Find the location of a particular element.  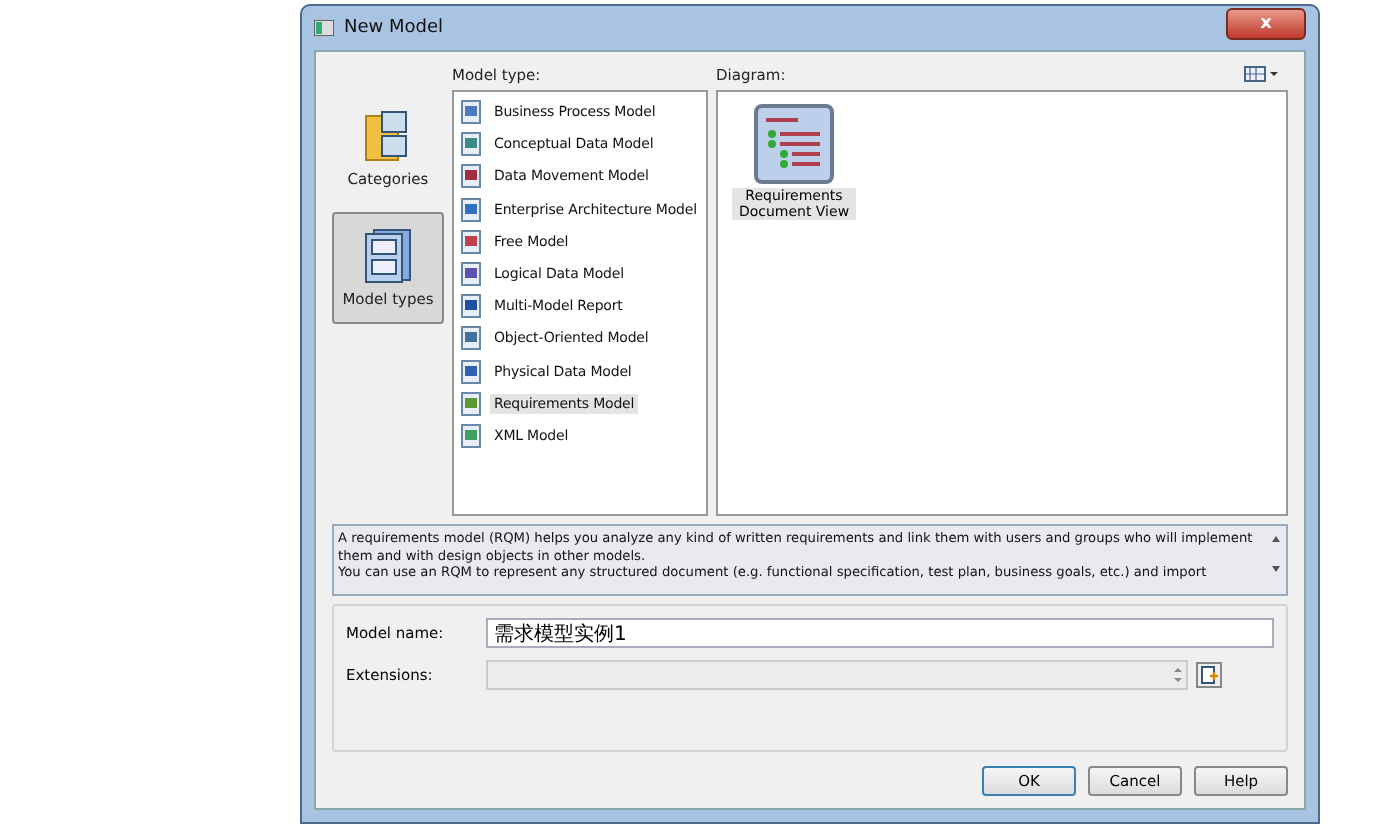

window-title: New Model is located at coordinates (394, 28).